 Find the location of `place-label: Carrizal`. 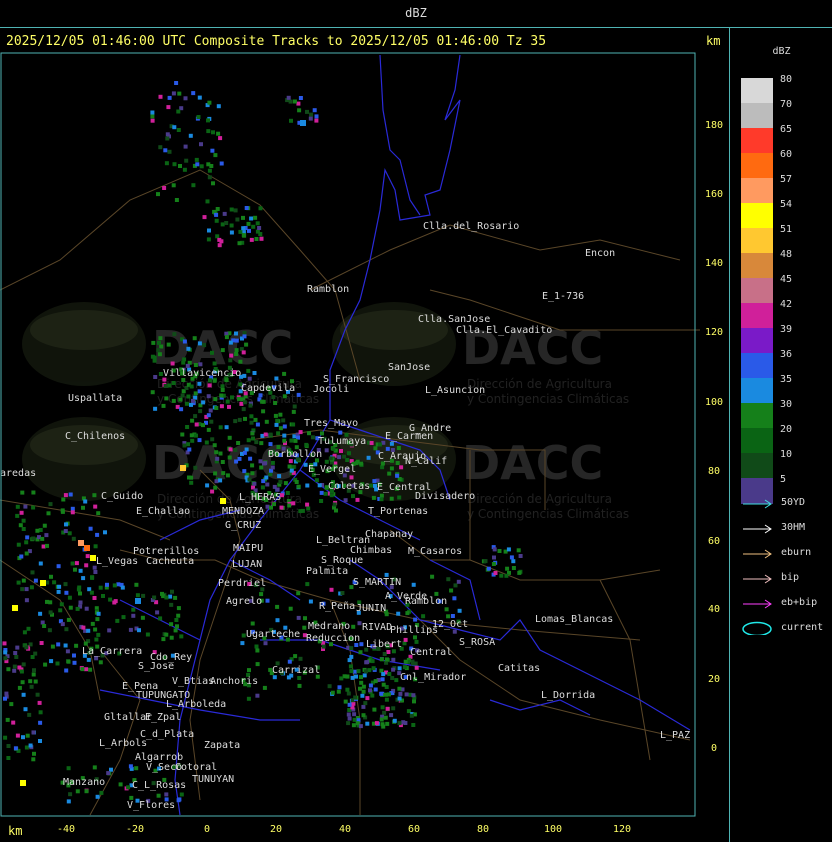

place-label: Carrizal is located at coordinates (296, 670).